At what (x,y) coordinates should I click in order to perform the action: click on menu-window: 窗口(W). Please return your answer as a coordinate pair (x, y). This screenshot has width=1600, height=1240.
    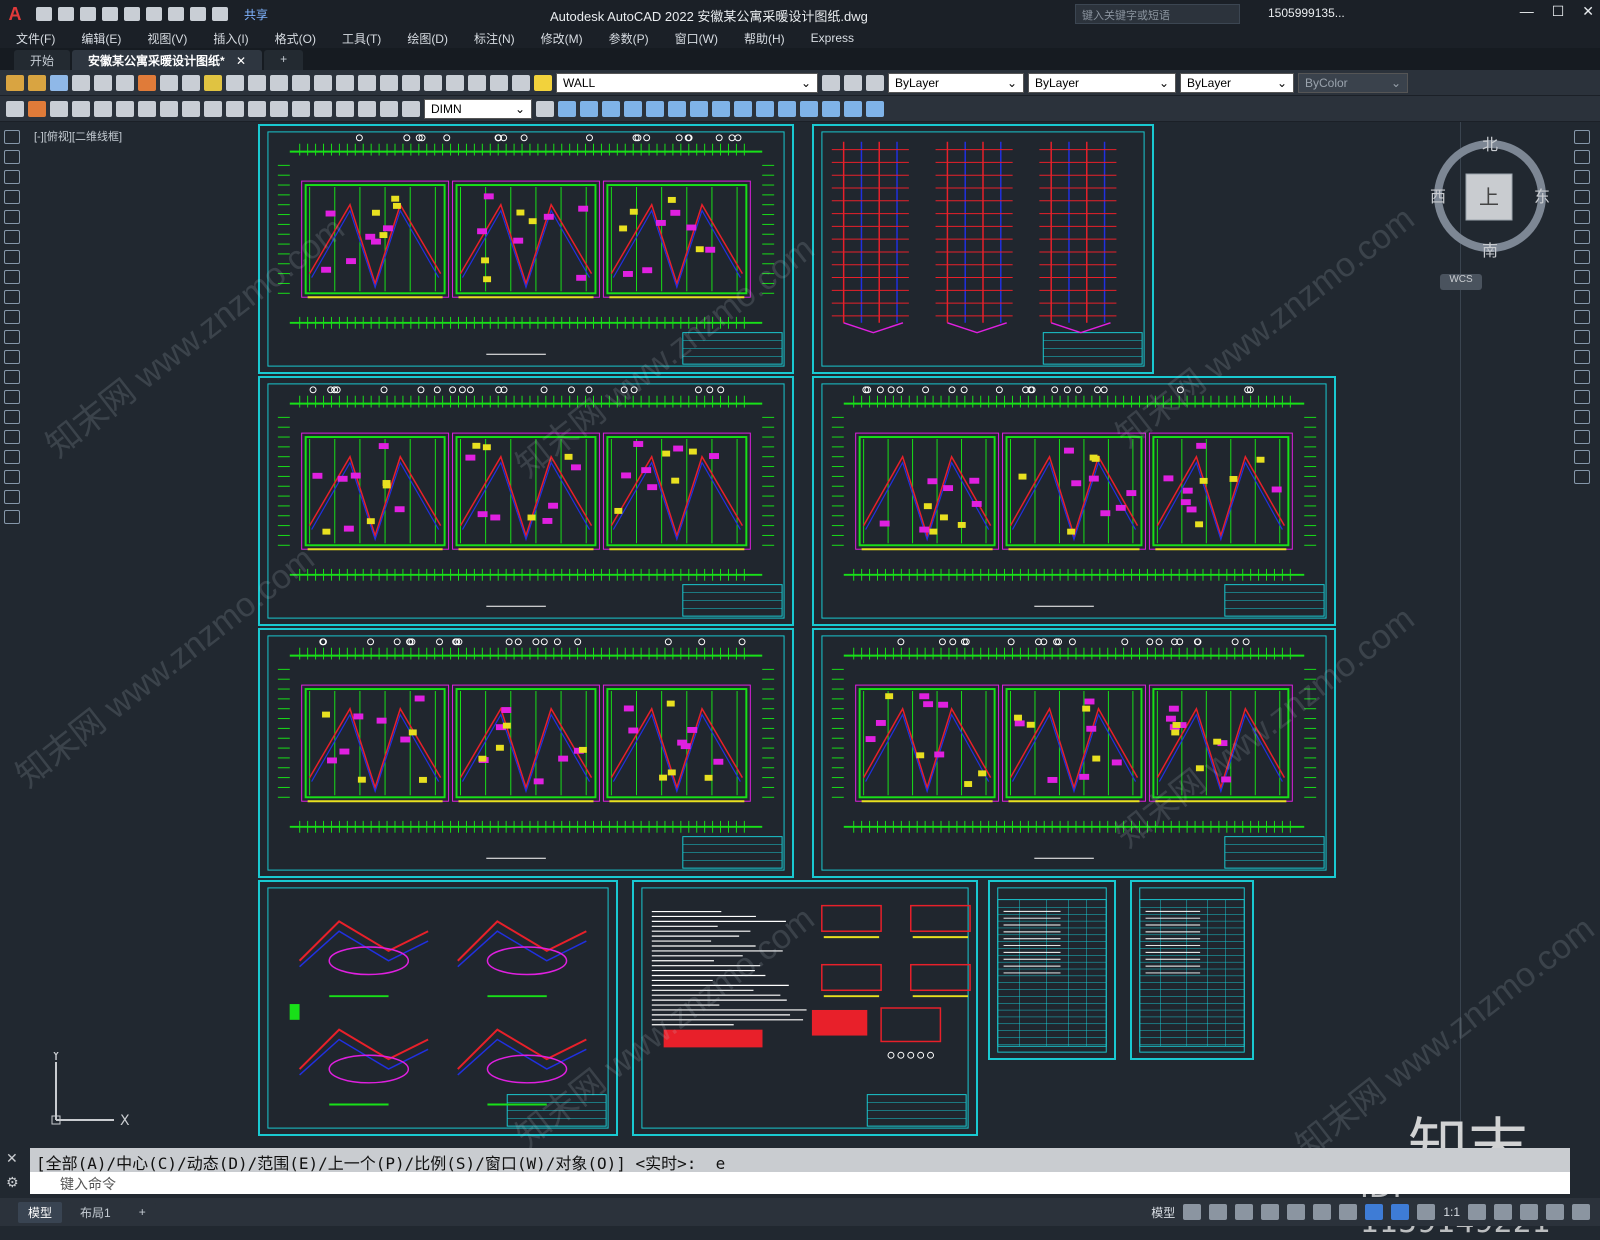
    Looking at the image, I should click on (696, 38).